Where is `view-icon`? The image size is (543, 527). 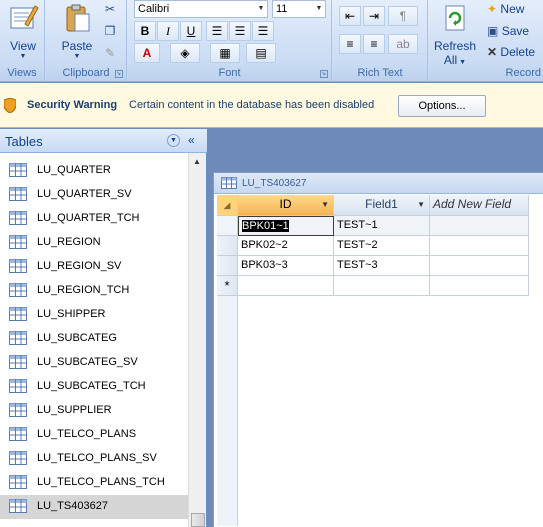
view-icon is located at coordinates (24, 17).